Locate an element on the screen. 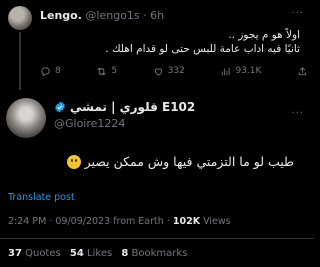 The image size is (320, 267). display-name: Lengo. is located at coordinates (61, 15).